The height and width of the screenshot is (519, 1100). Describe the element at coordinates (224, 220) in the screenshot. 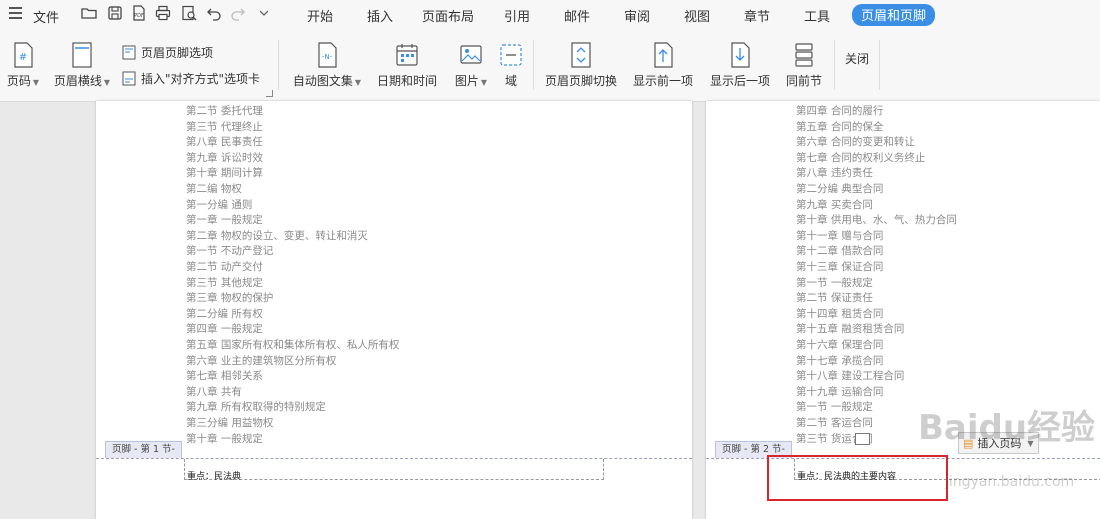

I see `toc-line: 第一章 一般规定` at that location.